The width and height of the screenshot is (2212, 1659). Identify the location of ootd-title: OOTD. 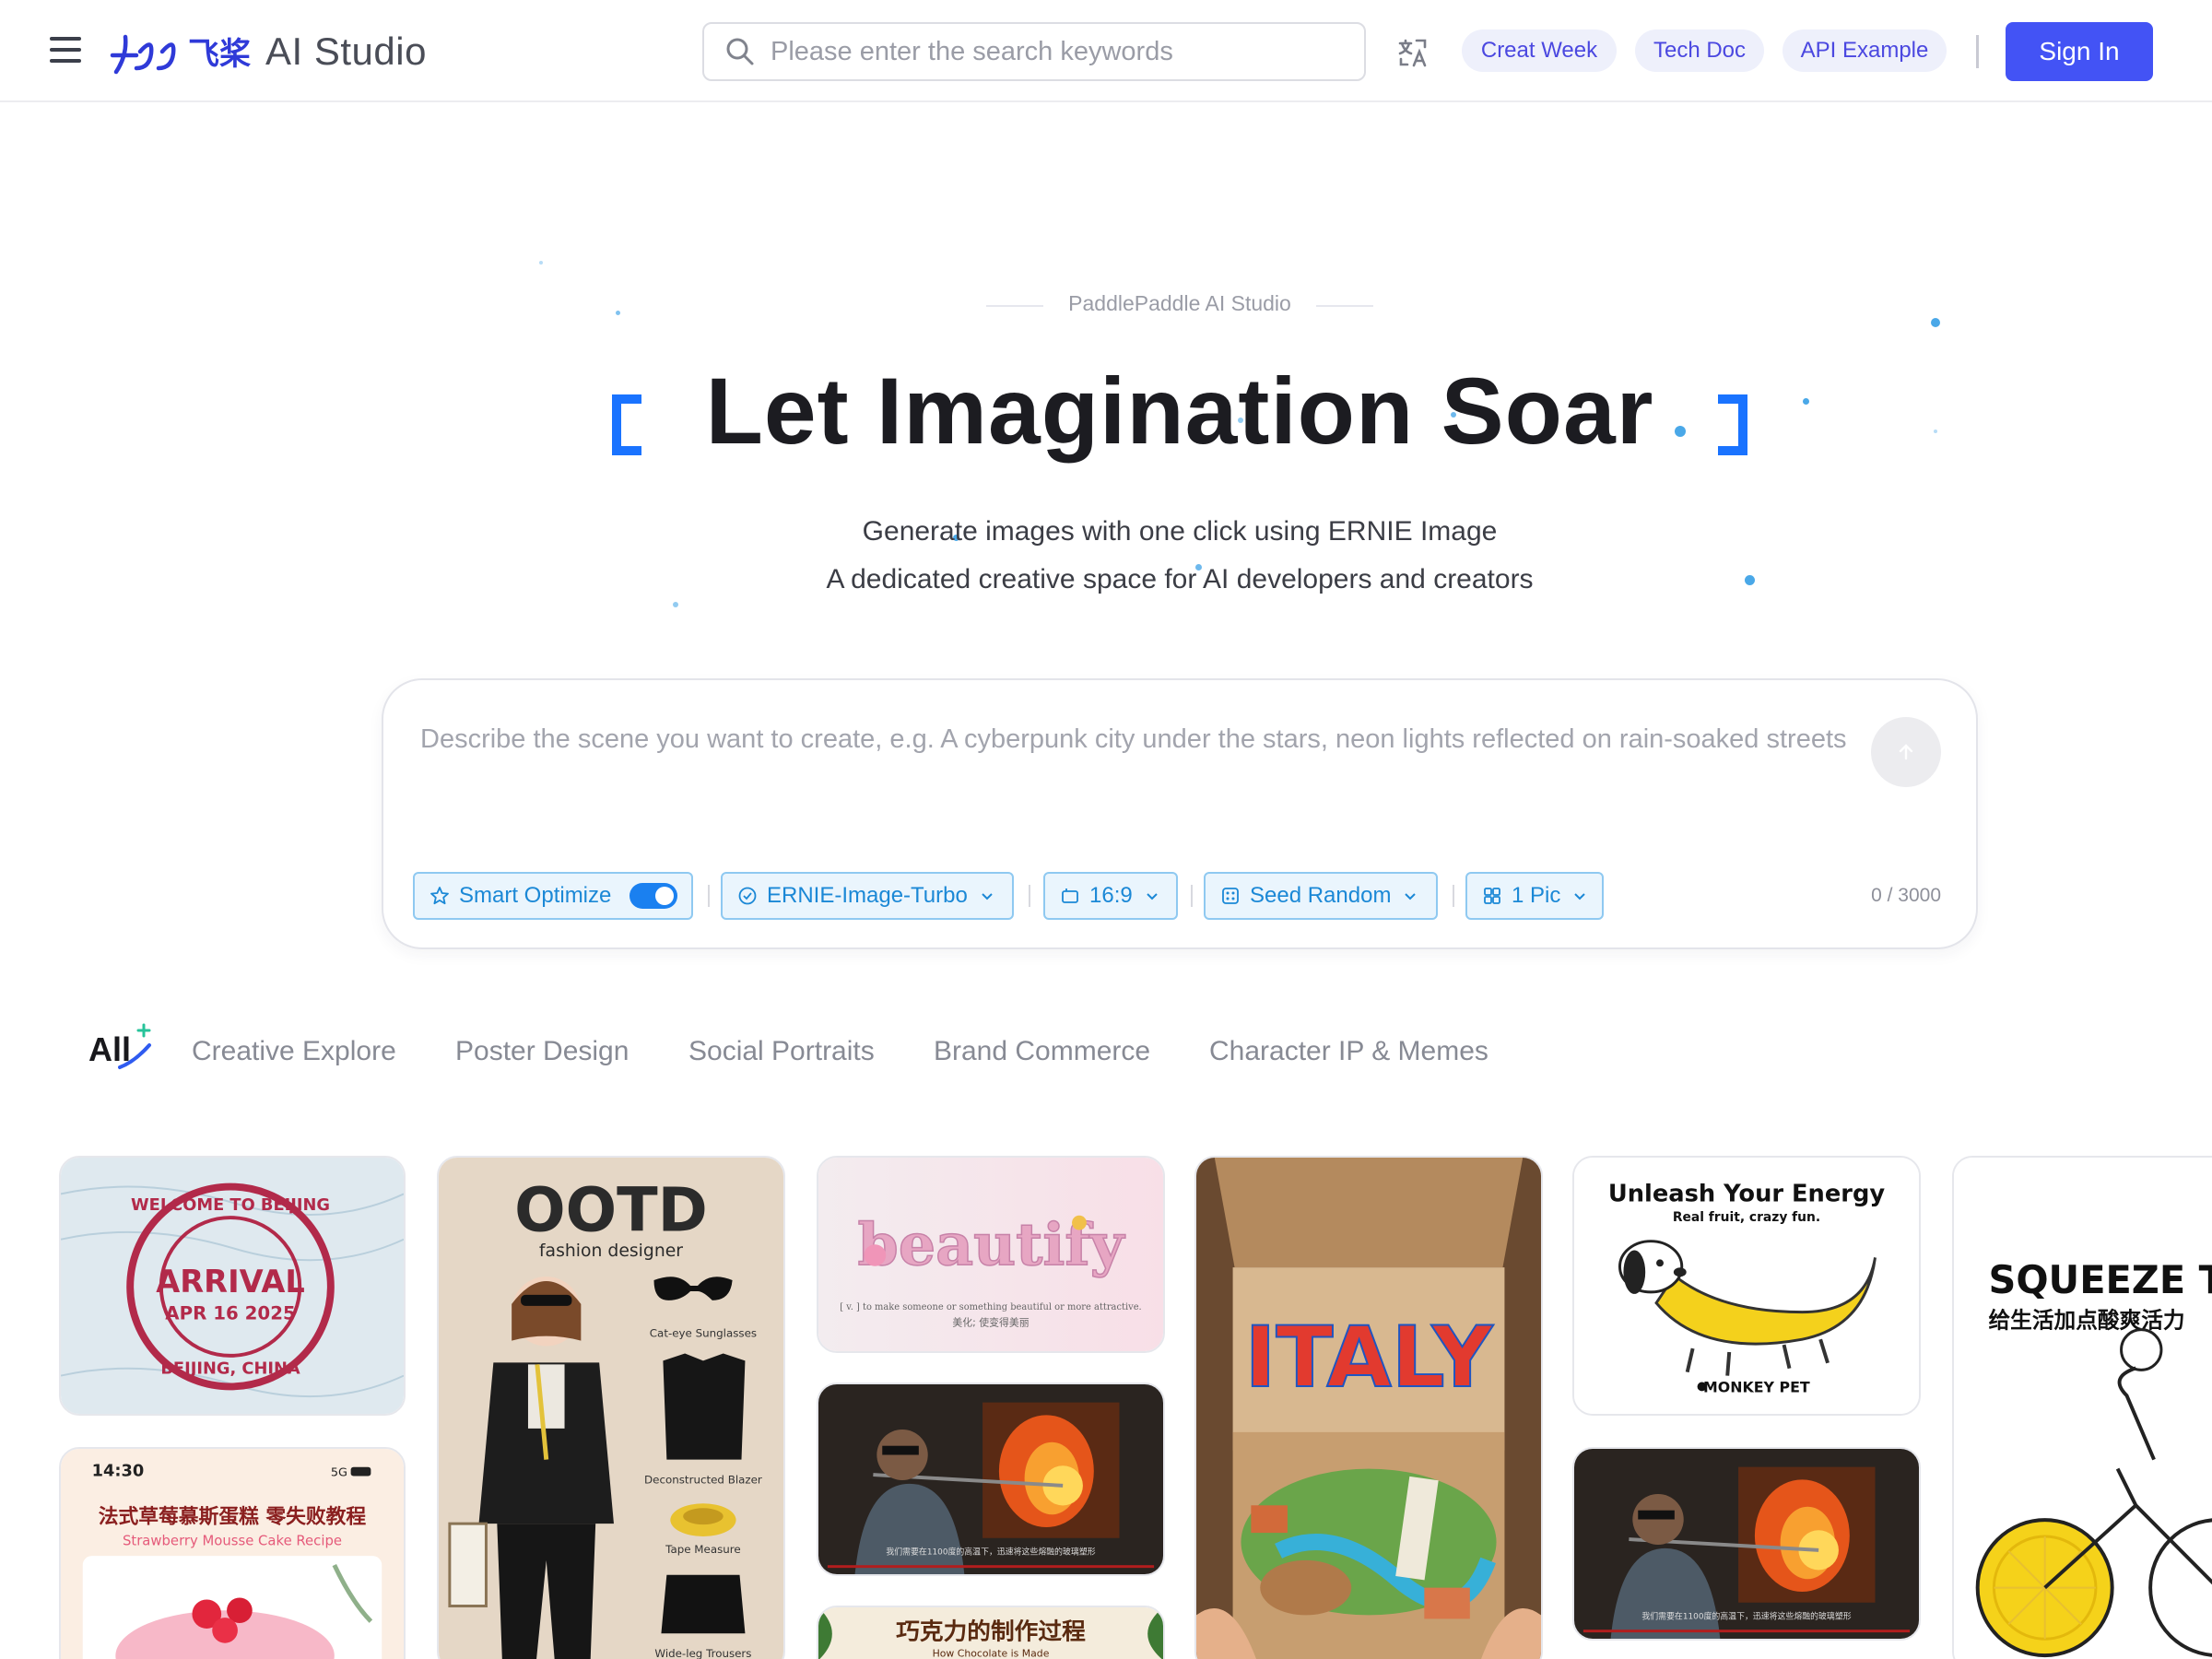
(611, 1210).